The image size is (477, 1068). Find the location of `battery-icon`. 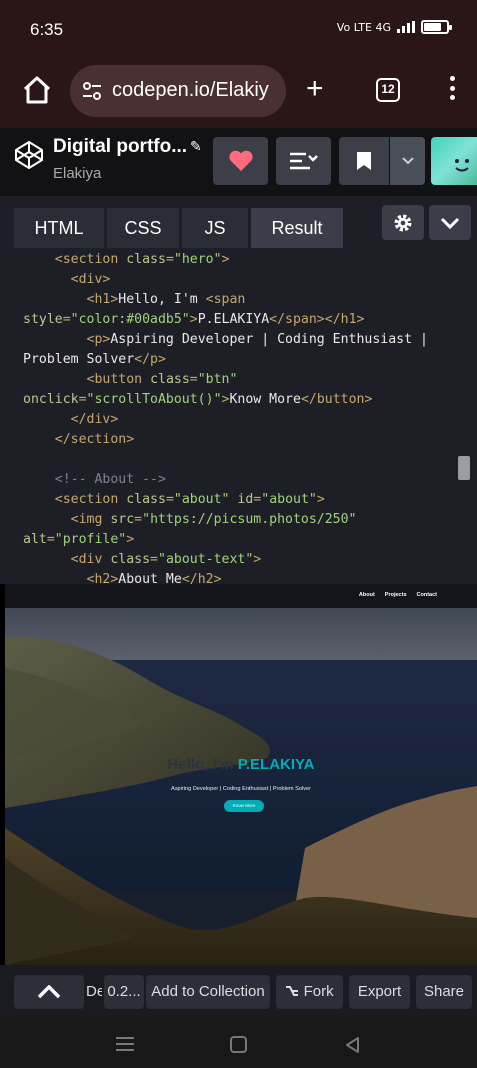

battery-icon is located at coordinates (436, 27).